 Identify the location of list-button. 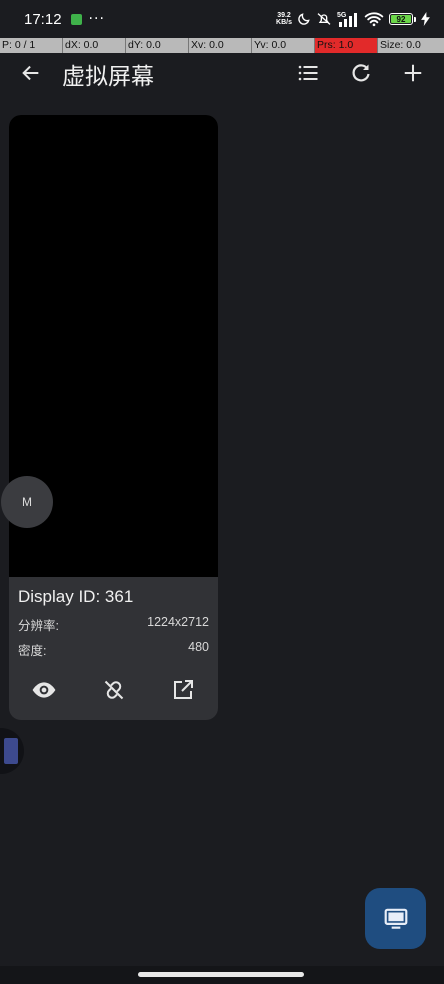
(308, 73).